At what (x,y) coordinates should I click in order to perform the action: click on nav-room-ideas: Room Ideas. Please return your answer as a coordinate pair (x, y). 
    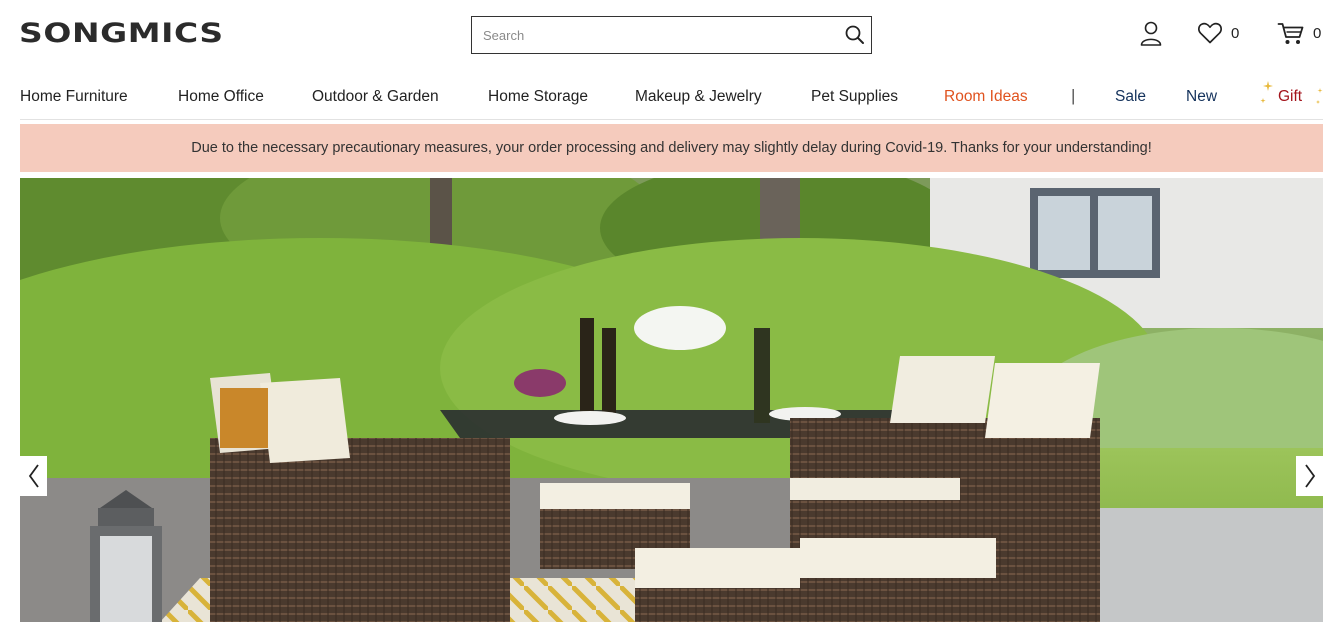
    Looking at the image, I should click on (986, 97).